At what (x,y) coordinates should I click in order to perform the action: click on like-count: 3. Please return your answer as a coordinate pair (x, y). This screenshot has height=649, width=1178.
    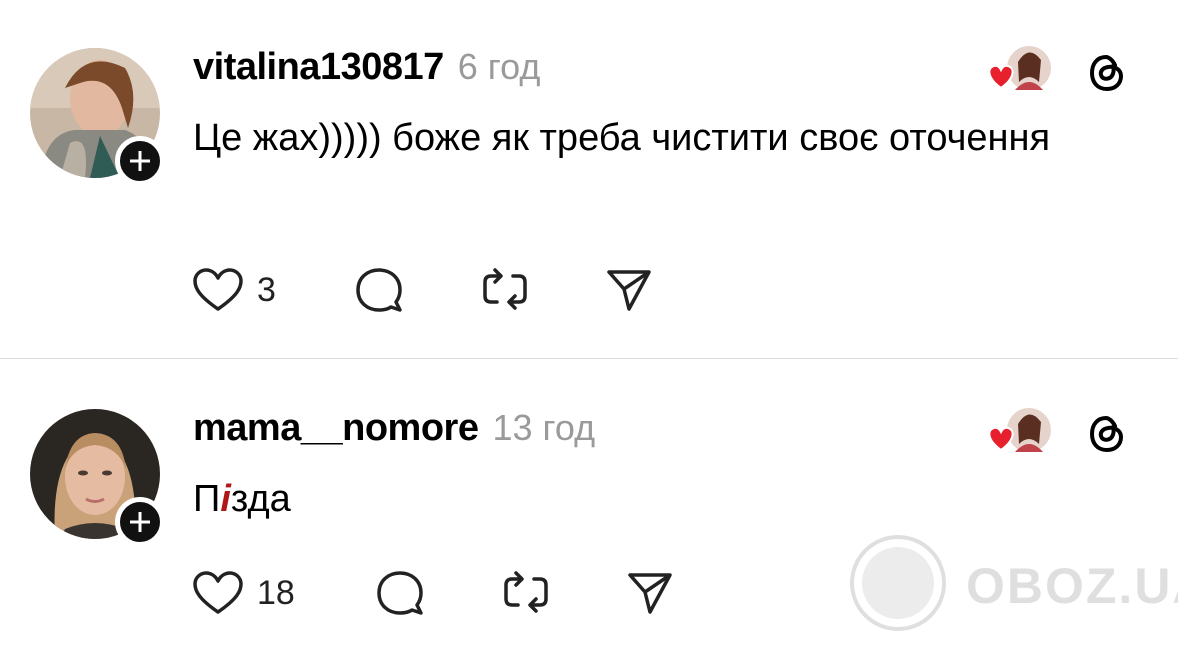
    Looking at the image, I should click on (266, 289).